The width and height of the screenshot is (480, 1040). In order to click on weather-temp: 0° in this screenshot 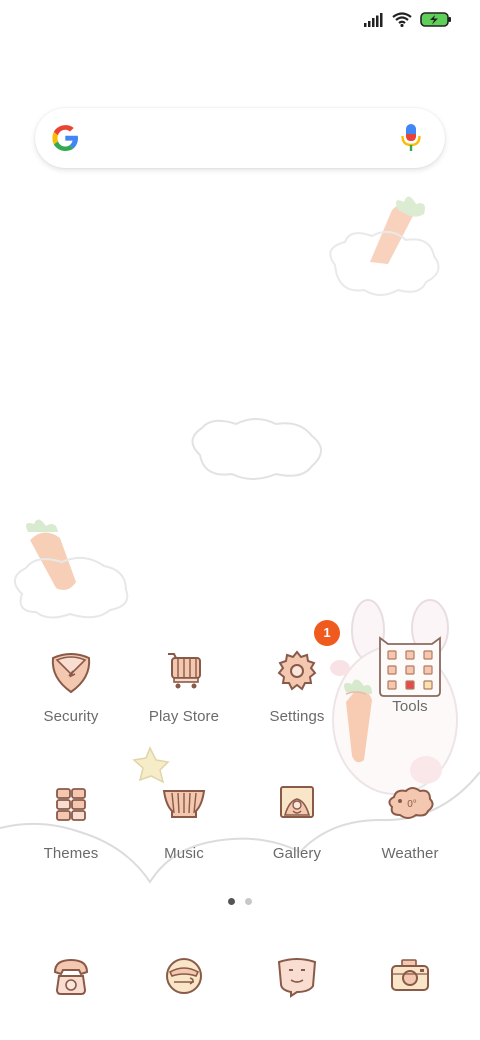, I will do `click(412, 804)`.